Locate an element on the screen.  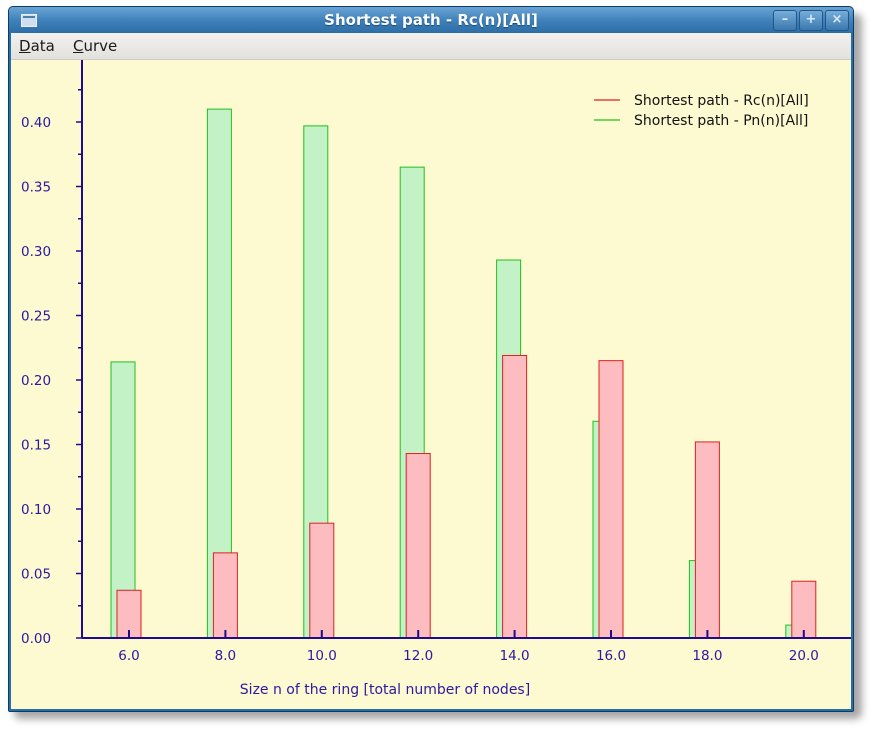
title-bar: Shortest path - Rc(n)[All] – + × is located at coordinates (431, 20).